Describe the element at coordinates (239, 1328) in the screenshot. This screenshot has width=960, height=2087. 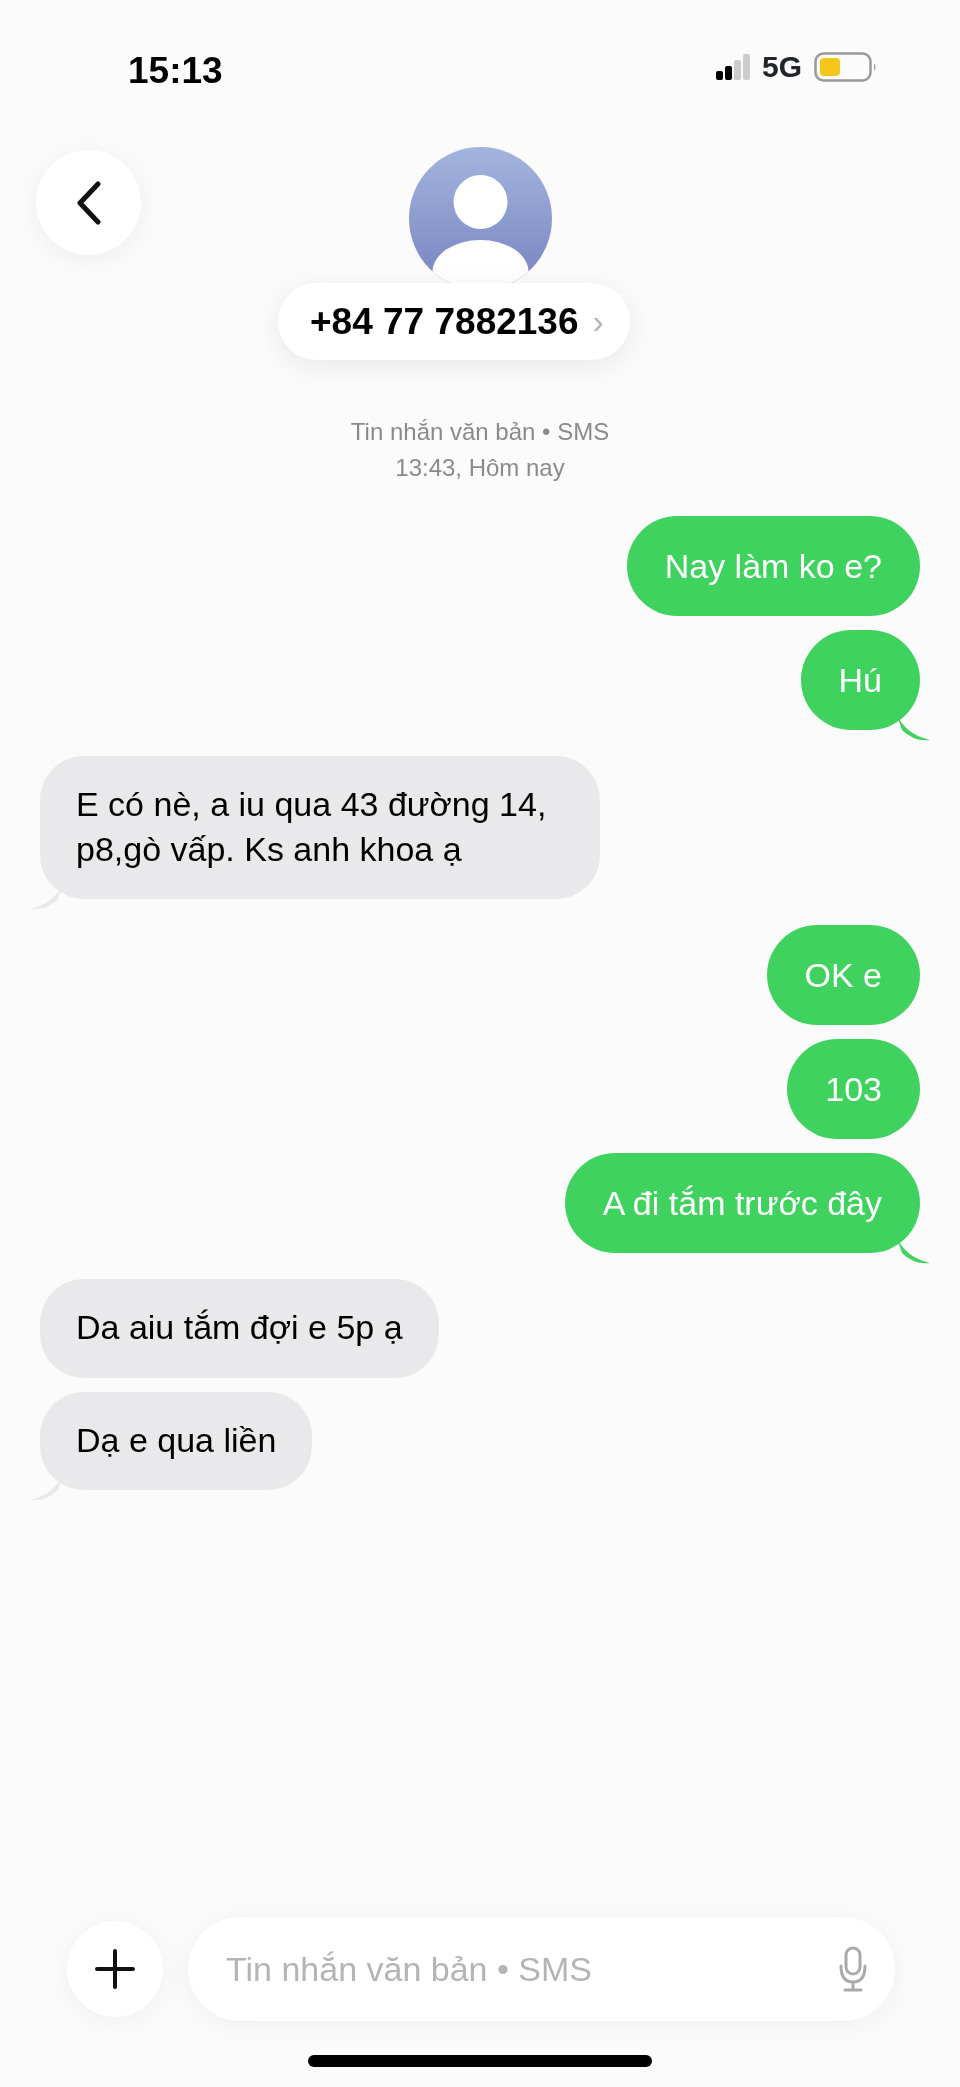
I see `received-message-bubble: Da aiu tắm đợi e 5p ạ` at that location.